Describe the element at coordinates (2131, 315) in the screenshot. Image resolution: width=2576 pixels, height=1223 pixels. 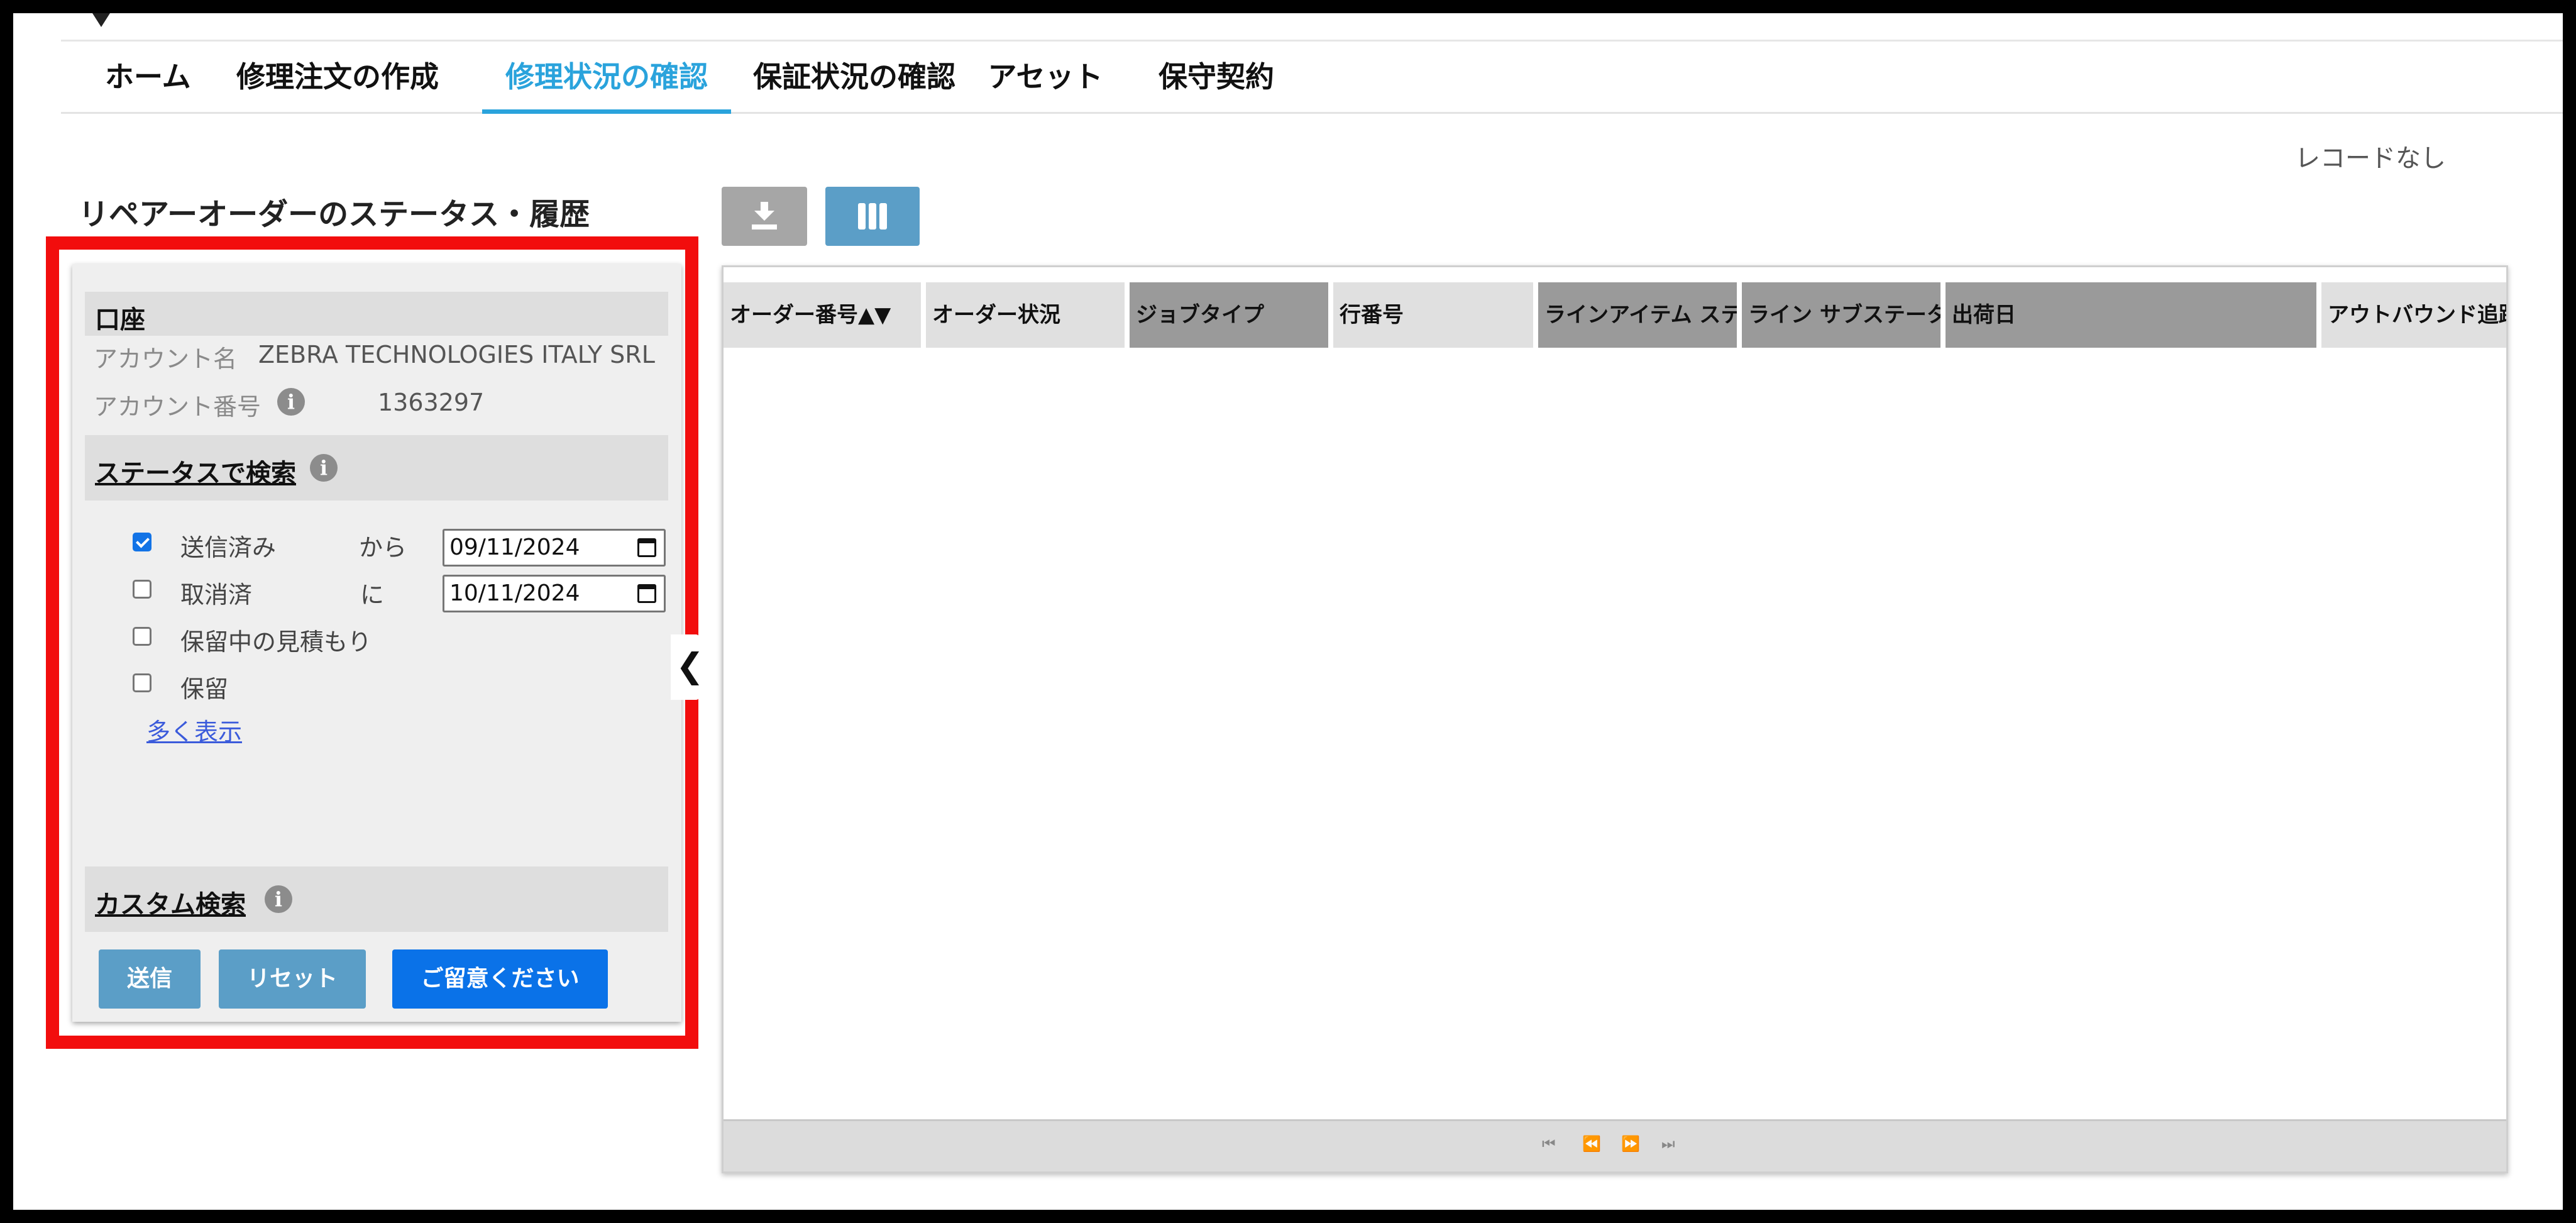
I see `column-header-ship-date: 出荷日` at that location.